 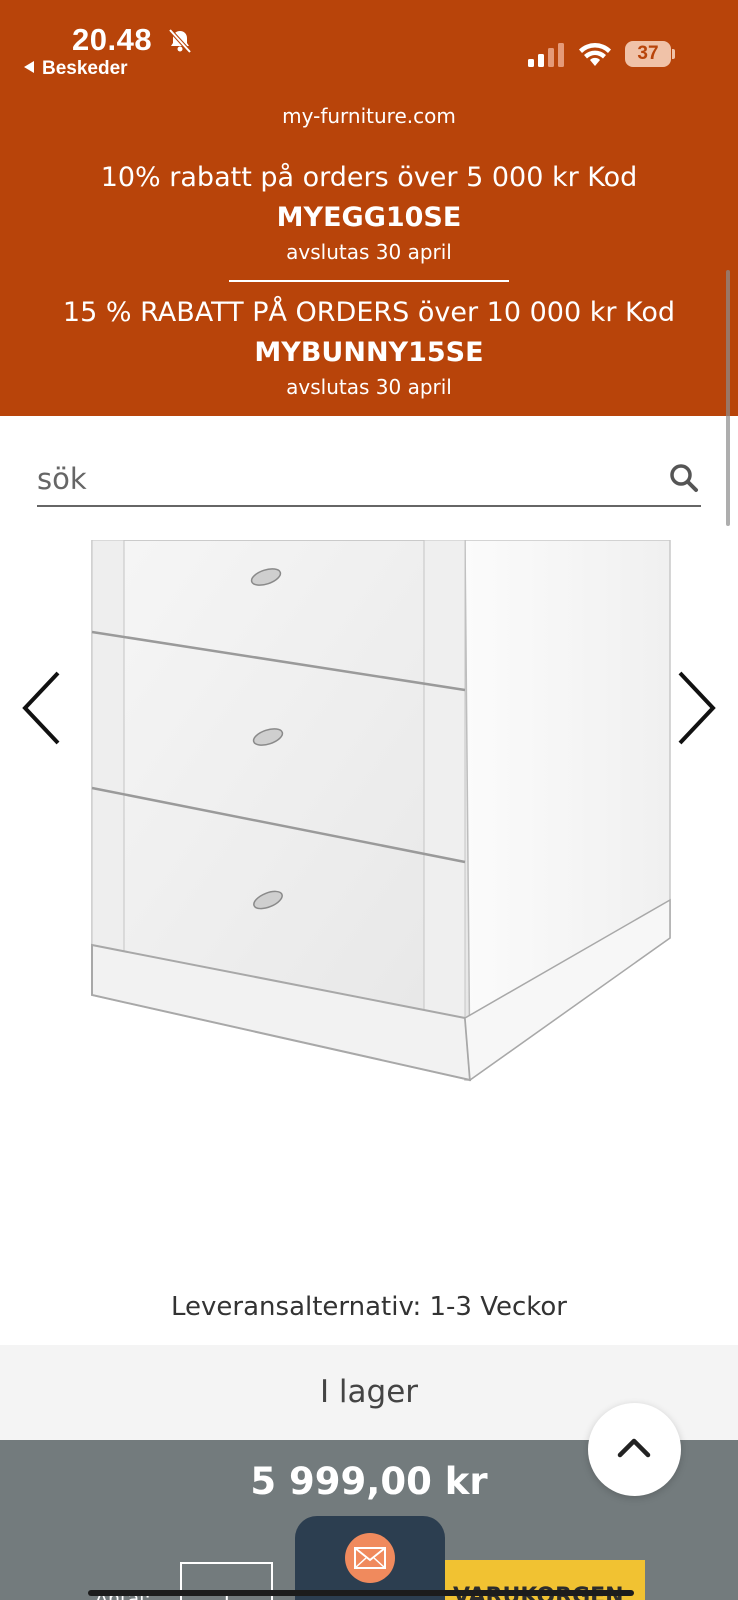 I want to click on promo-code: MYBUNNY15SE, so click(x=369, y=352).